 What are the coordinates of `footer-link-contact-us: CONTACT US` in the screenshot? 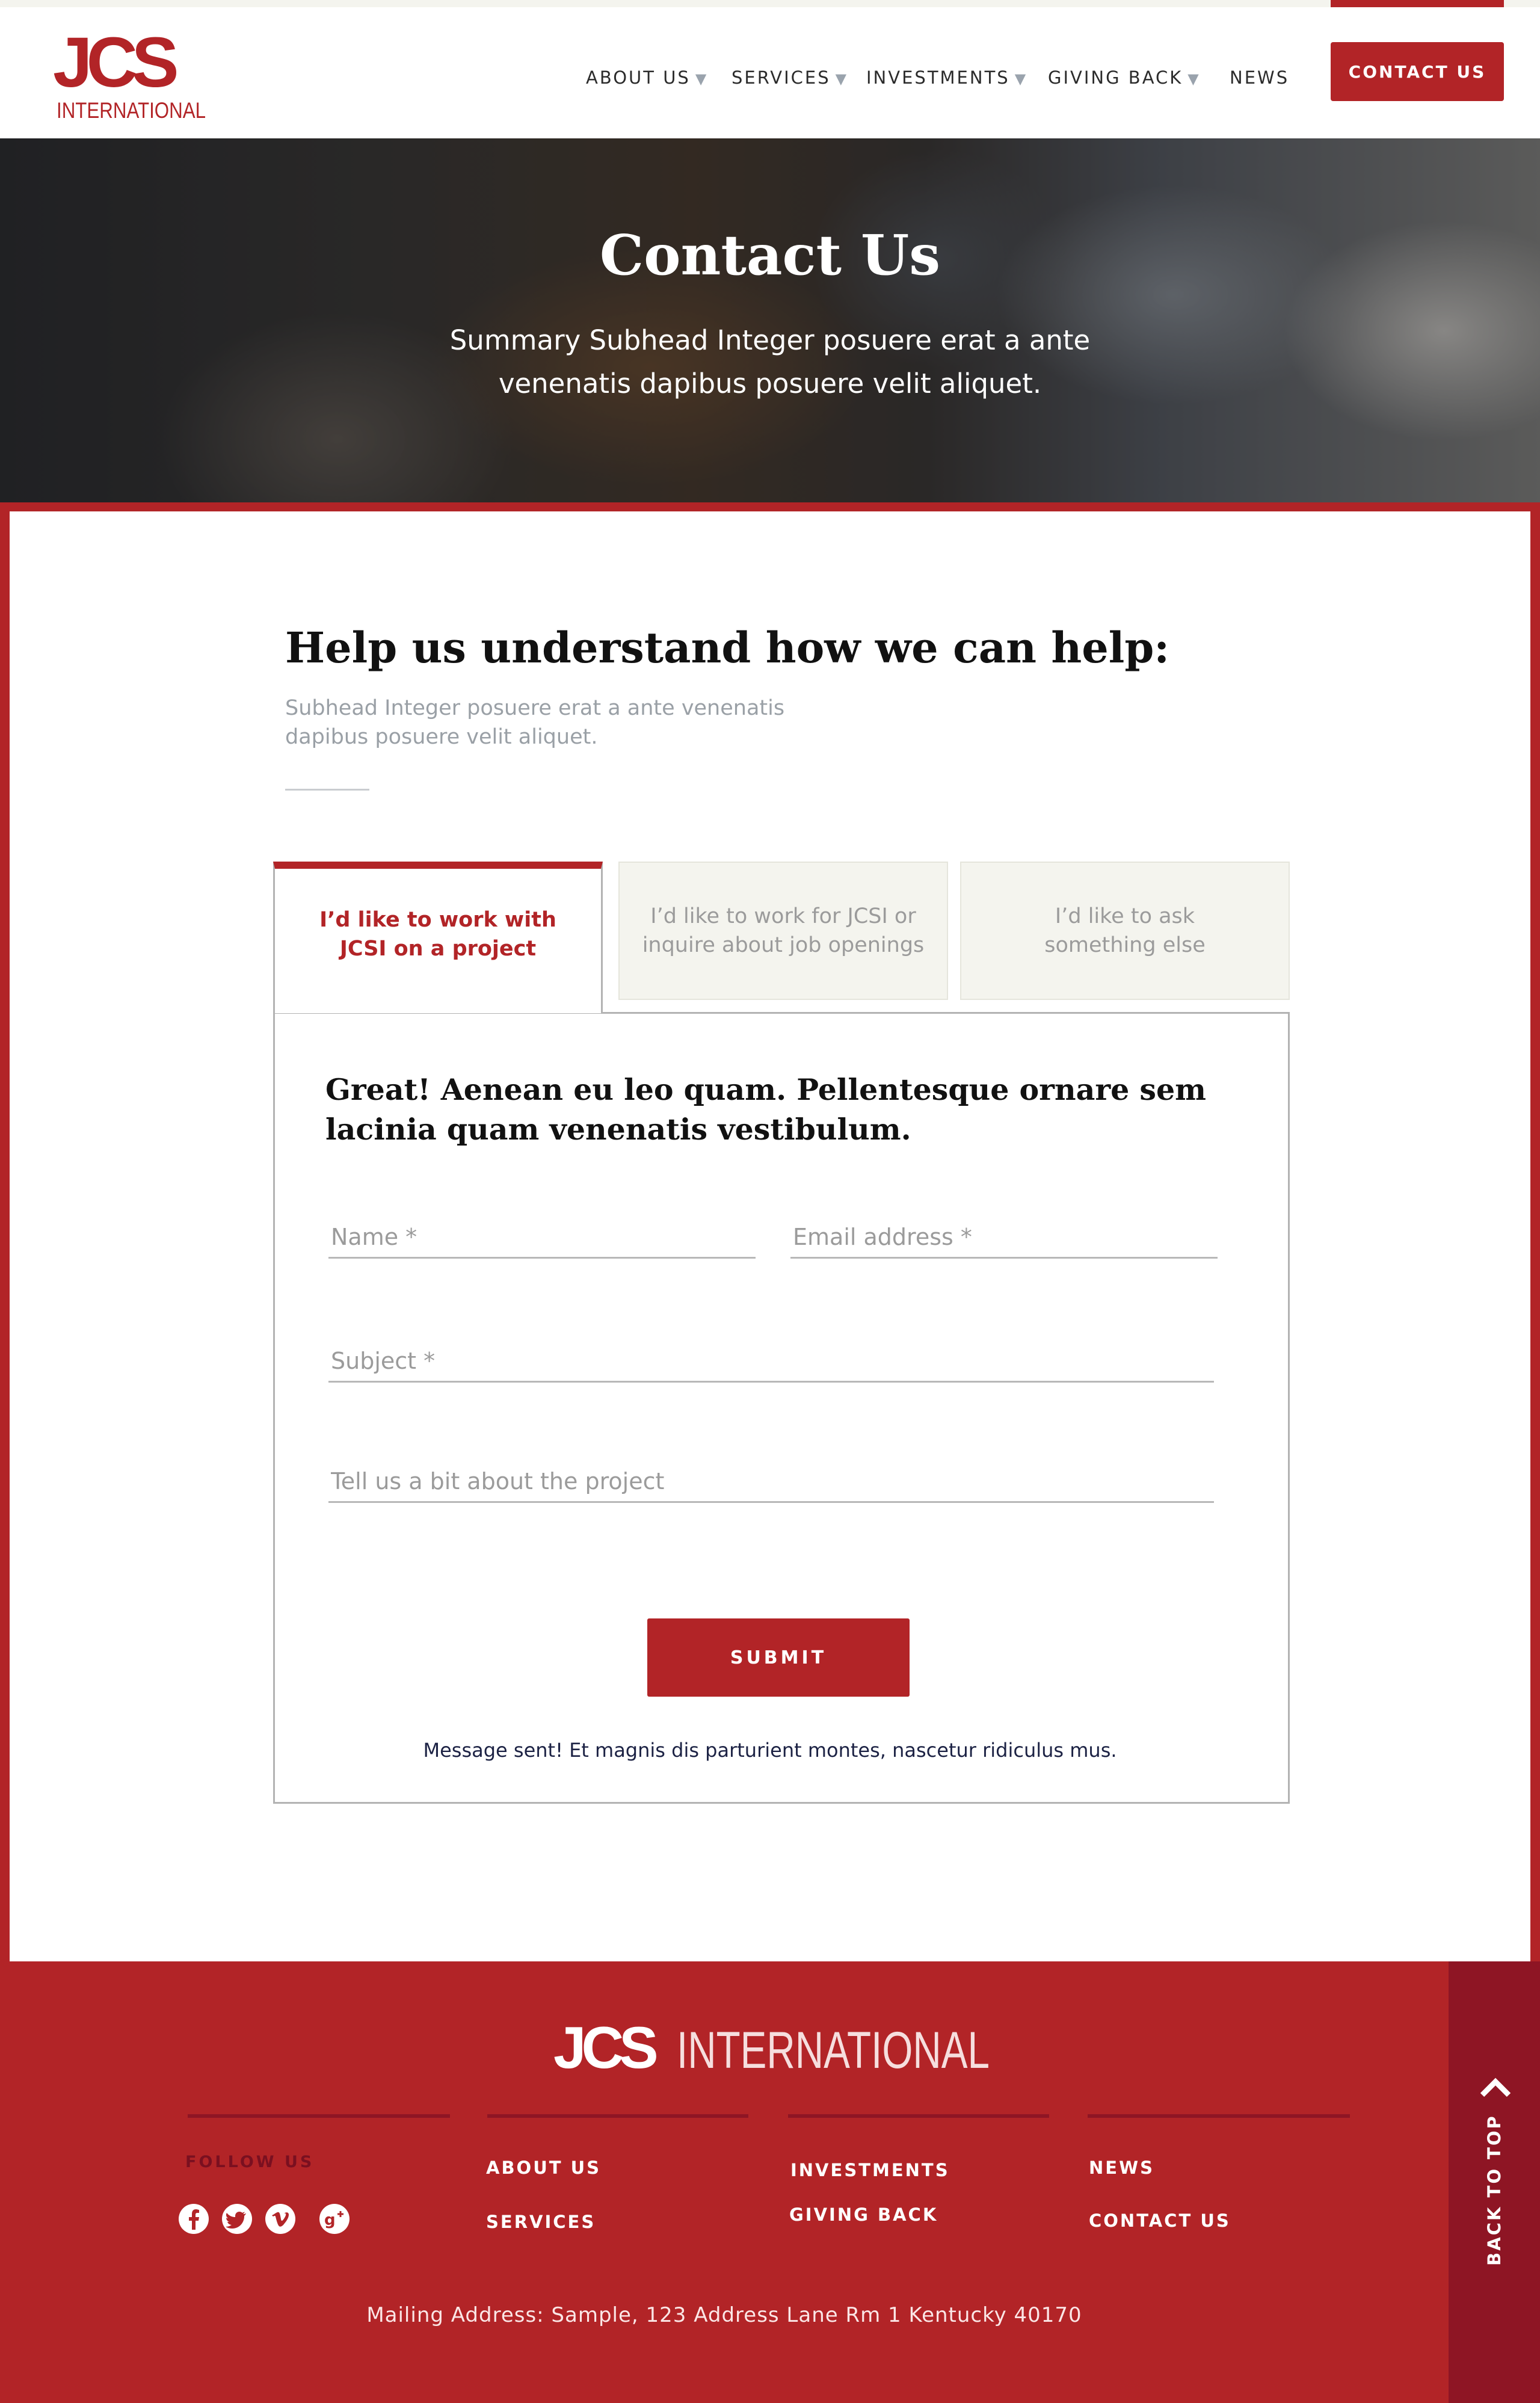 It's located at (1160, 2220).